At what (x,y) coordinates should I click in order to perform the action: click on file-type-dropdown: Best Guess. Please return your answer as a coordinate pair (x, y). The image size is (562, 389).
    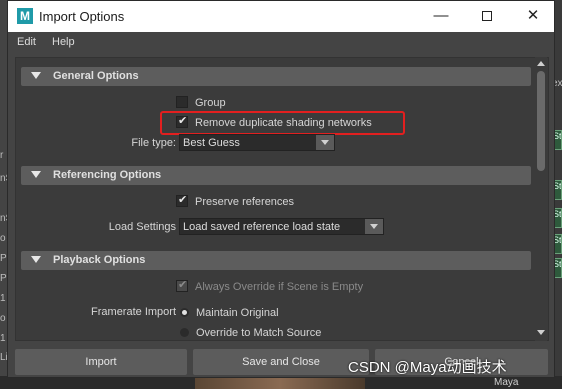
    Looking at the image, I should click on (257, 142).